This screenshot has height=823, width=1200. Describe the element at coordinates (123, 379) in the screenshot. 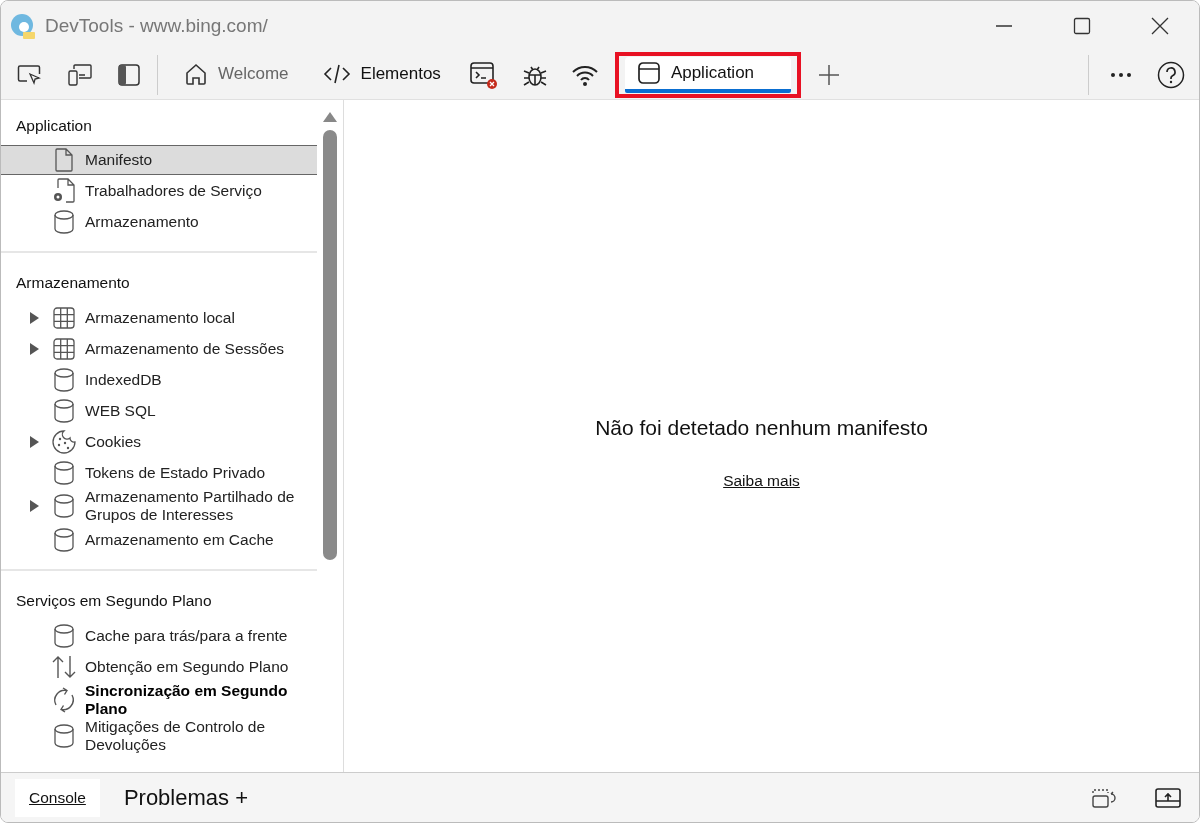

I see `tree-item-label: IndexedDB` at that location.